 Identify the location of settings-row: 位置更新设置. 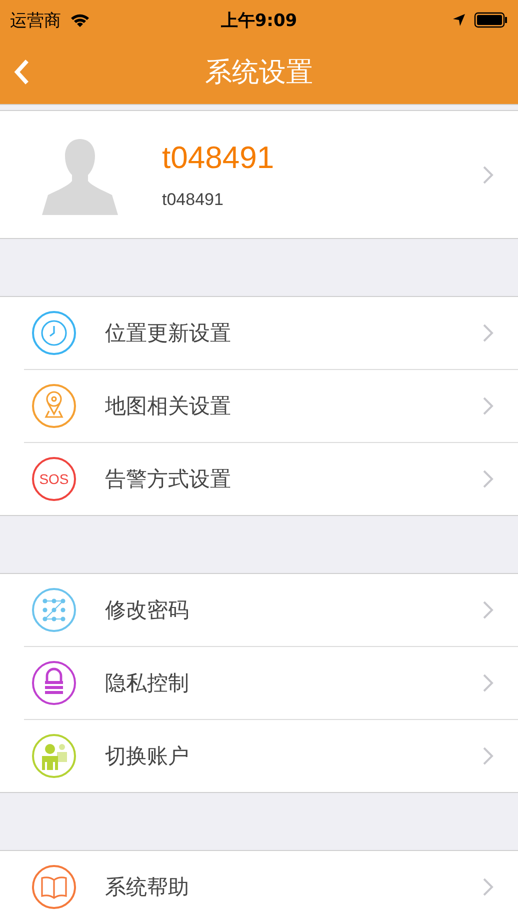
(271, 333).